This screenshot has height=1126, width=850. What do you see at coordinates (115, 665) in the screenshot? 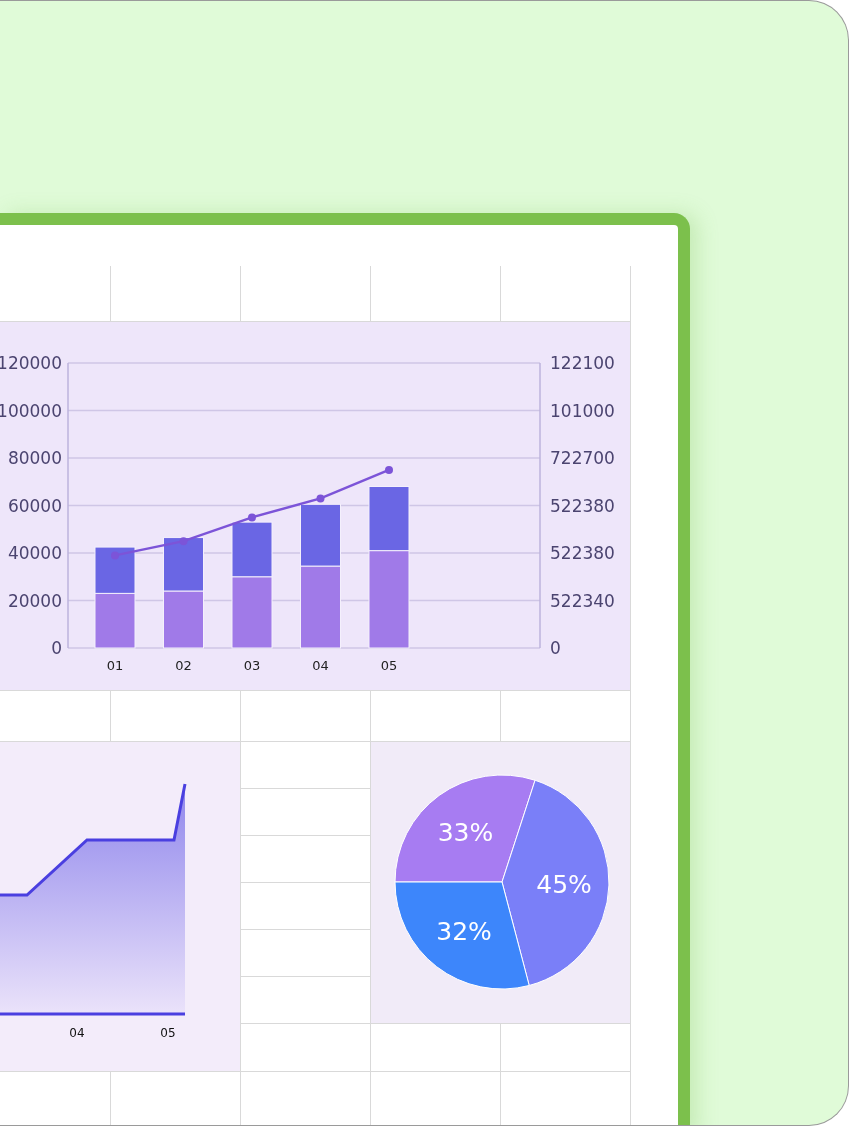
I see `axis-label: 01` at bounding box center [115, 665].